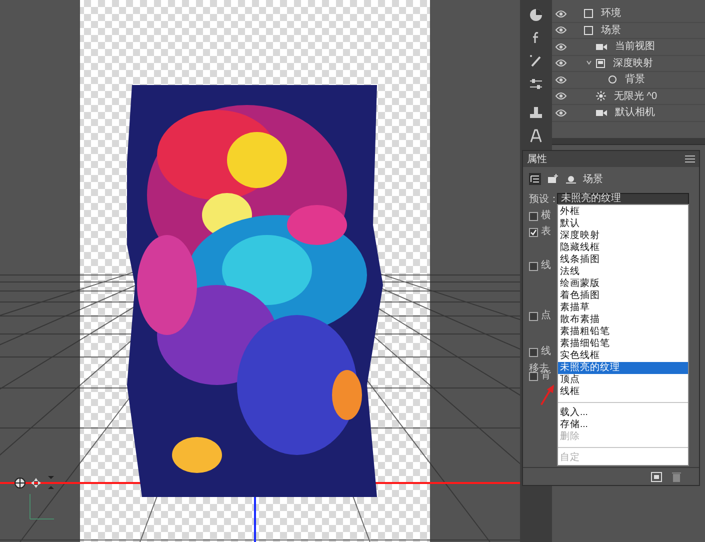  What do you see at coordinates (546, 216) in the screenshot?
I see `option-label: 横` at bounding box center [546, 216].